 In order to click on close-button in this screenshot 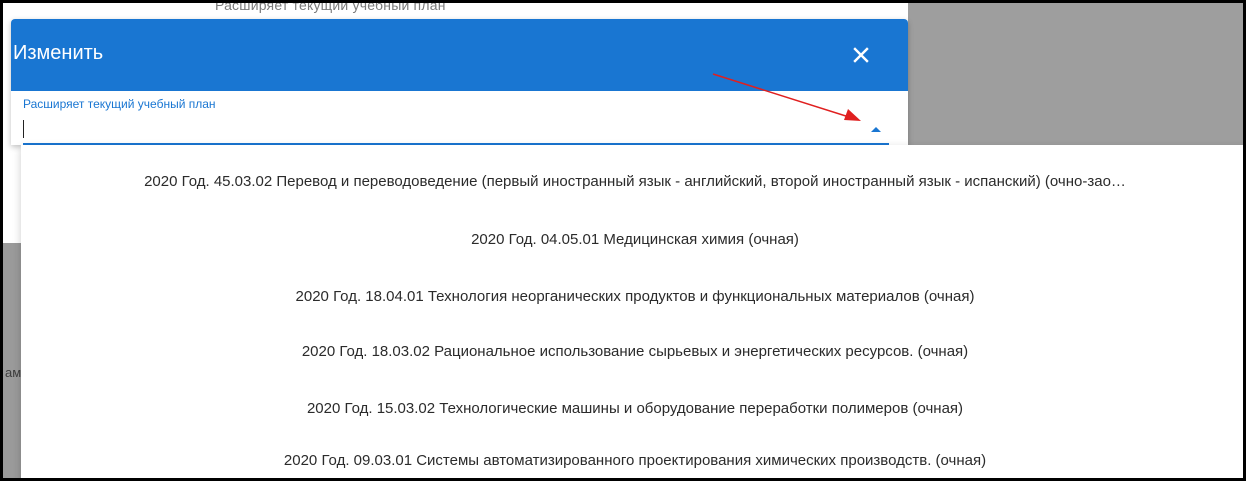, I will do `click(861, 55)`.